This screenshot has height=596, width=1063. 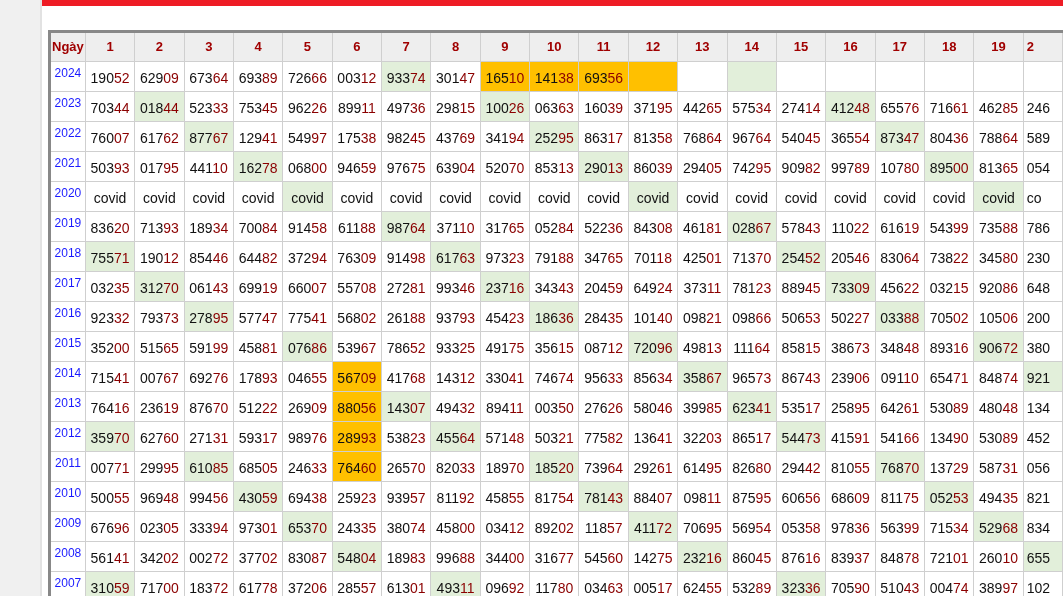 What do you see at coordinates (67, 46) in the screenshot?
I see `column-header: Ngày` at bounding box center [67, 46].